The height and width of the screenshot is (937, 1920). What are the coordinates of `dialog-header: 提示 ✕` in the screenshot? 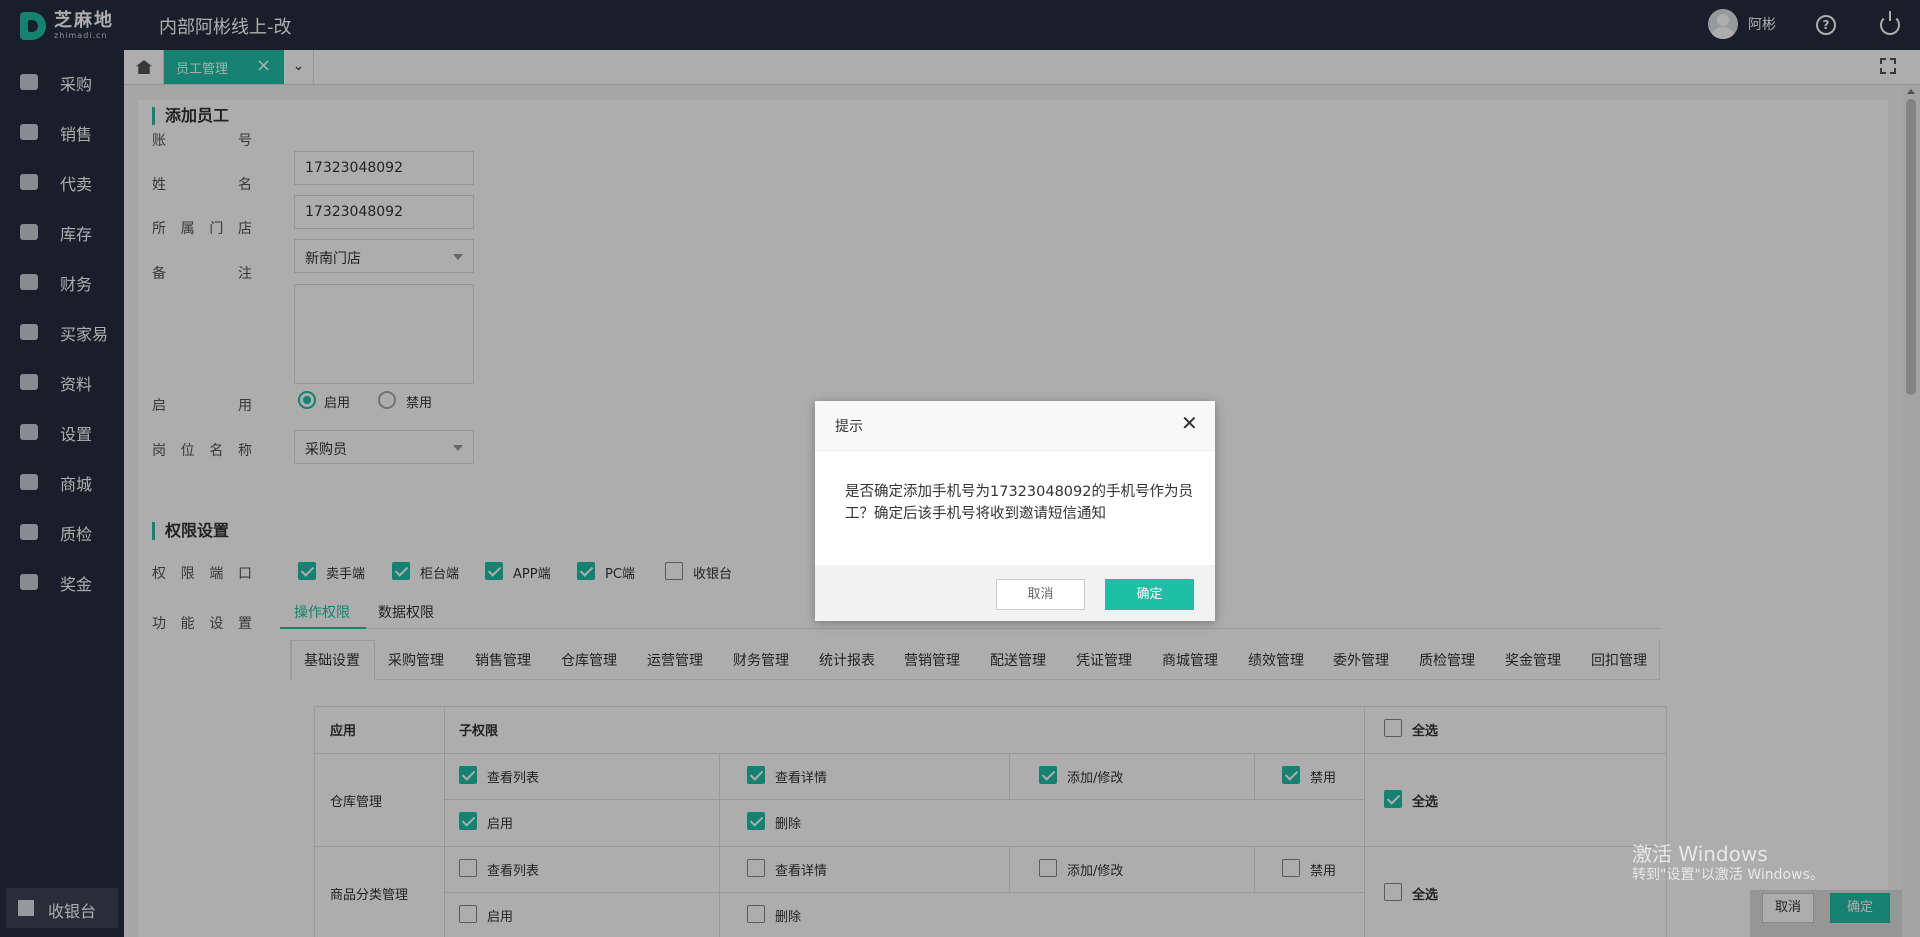 It's located at (1015, 426).